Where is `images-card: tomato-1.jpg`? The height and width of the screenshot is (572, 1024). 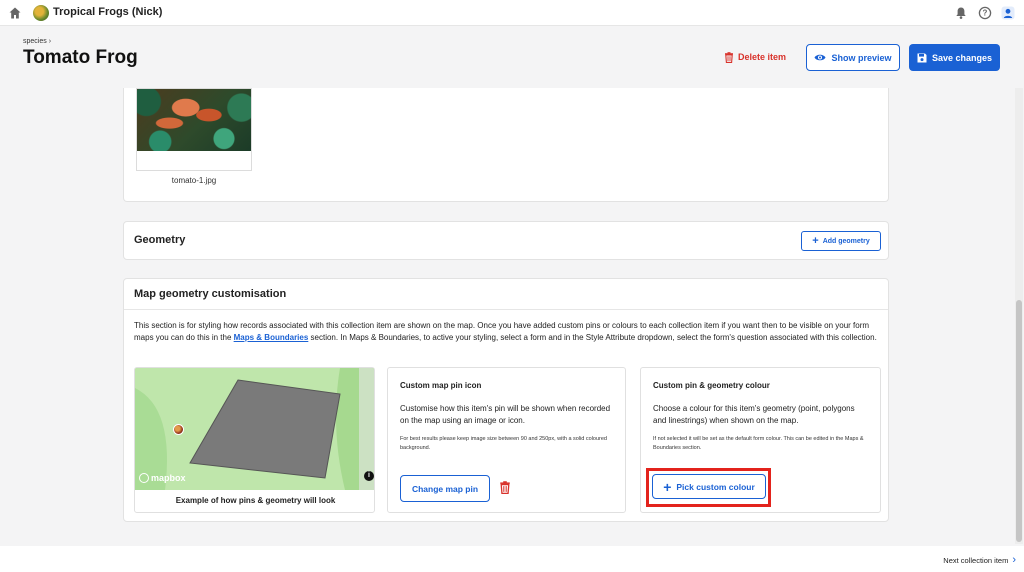
images-card: tomato-1.jpg is located at coordinates (506, 145).